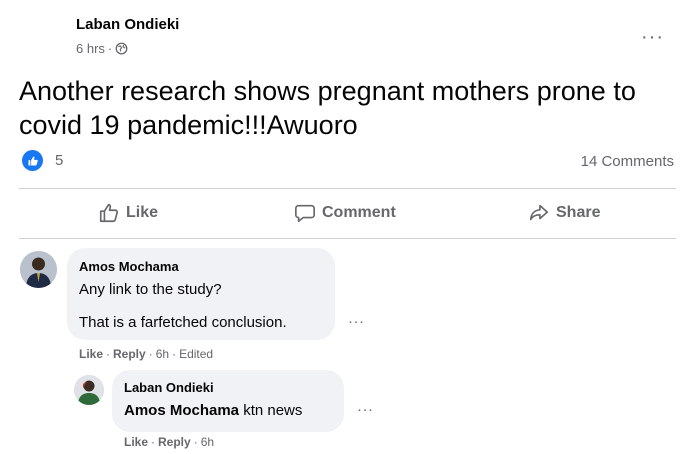 This screenshot has width=694, height=454. I want to click on reply-reply-link: Reply, so click(174, 442).